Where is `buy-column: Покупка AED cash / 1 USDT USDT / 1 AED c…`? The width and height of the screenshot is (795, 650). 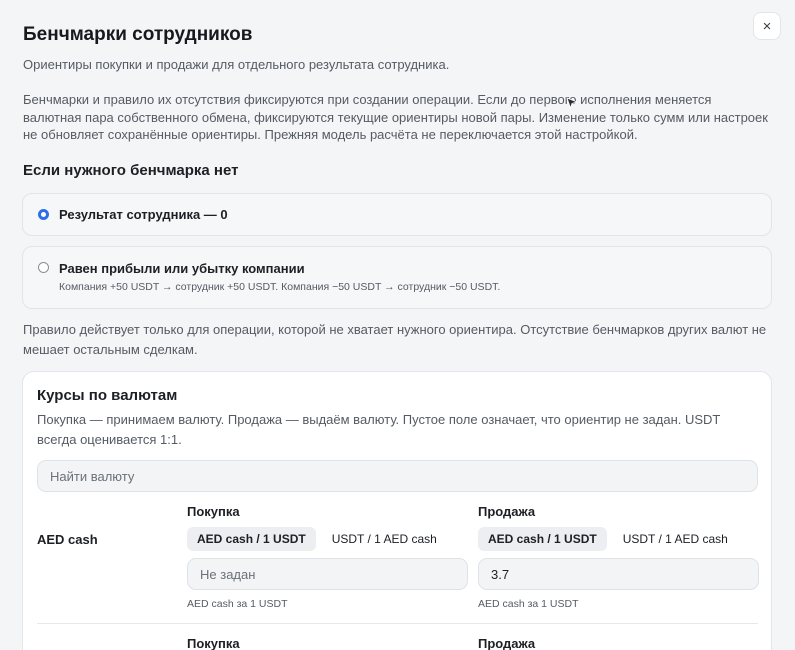 buy-column: Покупка AED cash / 1 USDT USDT / 1 AED c… is located at coordinates (328, 557).